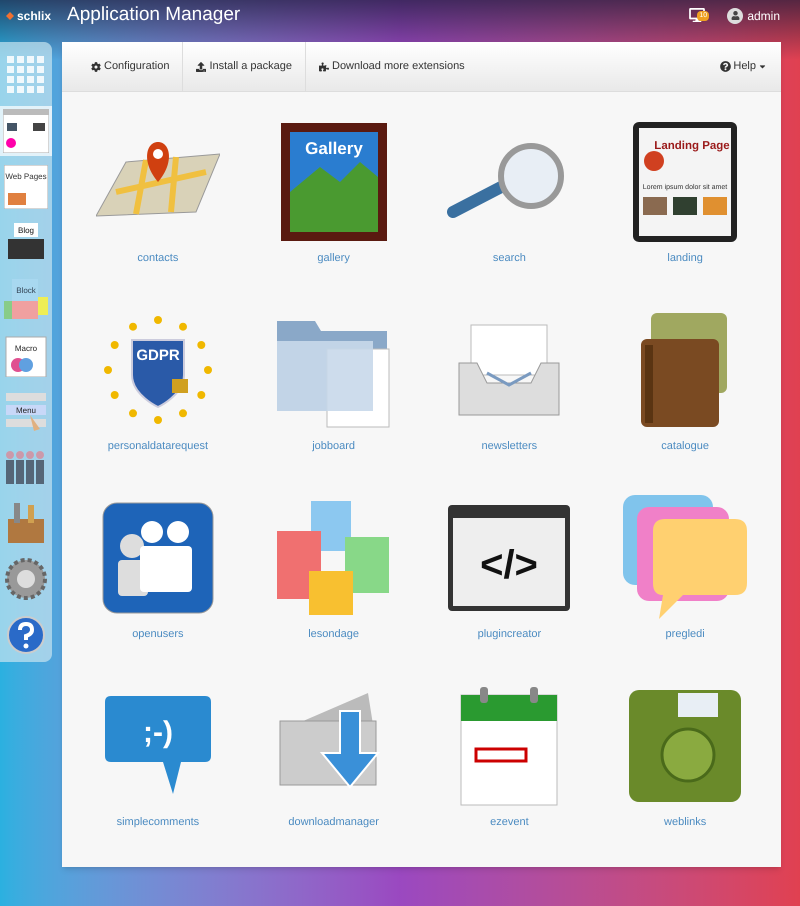 This screenshot has width=800, height=906. Describe the element at coordinates (26, 290) in the screenshot. I see `icon-label: Block` at that location.